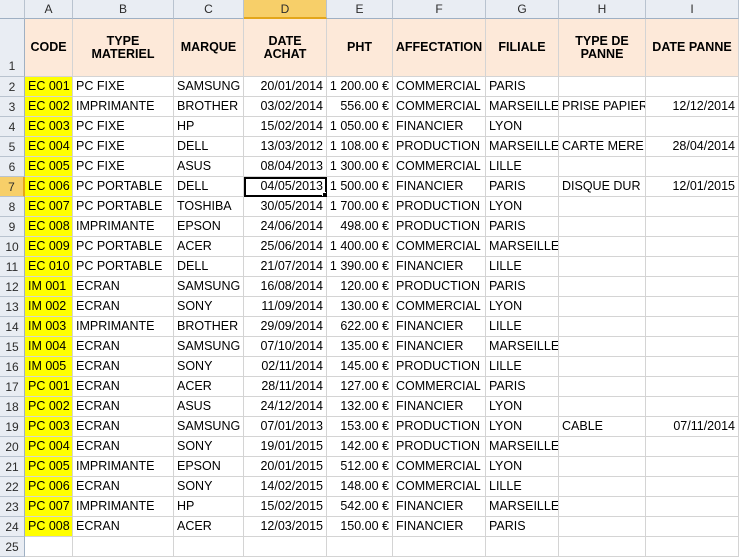 The image size is (739, 557). Describe the element at coordinates (12, 107) in the screenshot. I see `row-number: 3` at that location.